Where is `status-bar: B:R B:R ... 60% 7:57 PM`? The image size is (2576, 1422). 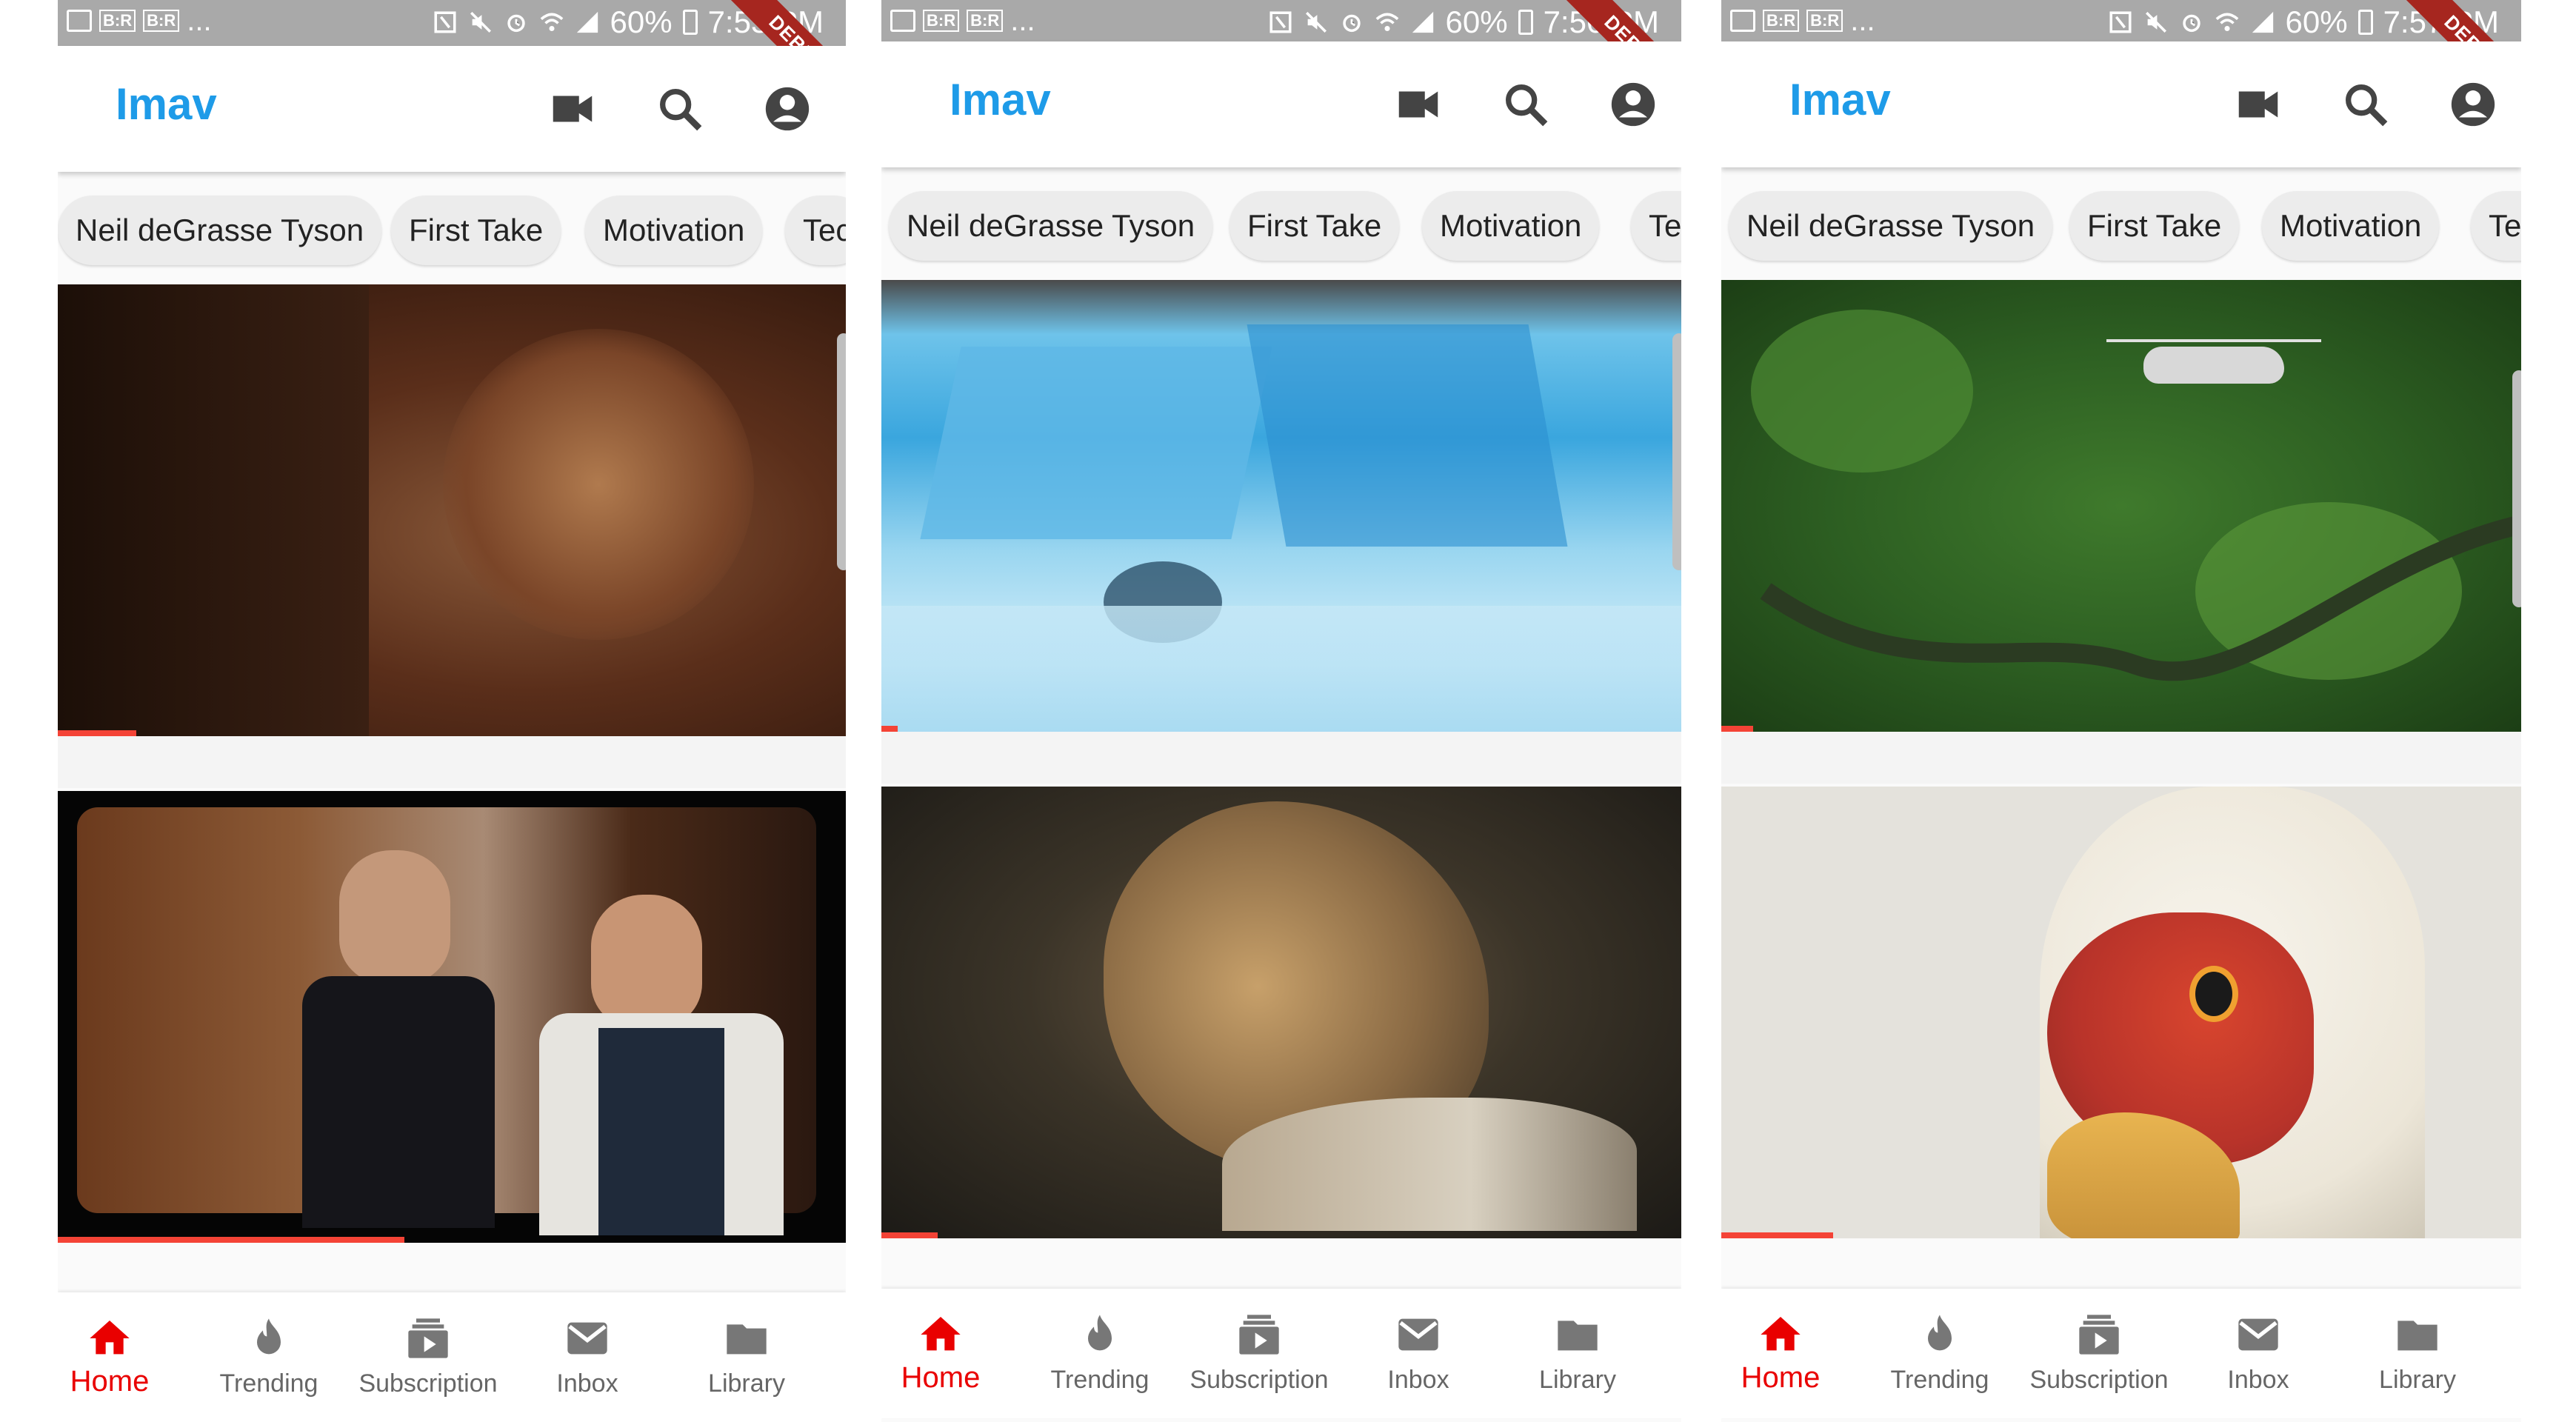
status-bar: B:R B:R ... 60% 7:57 PM is located at coordinates (2121, 20).